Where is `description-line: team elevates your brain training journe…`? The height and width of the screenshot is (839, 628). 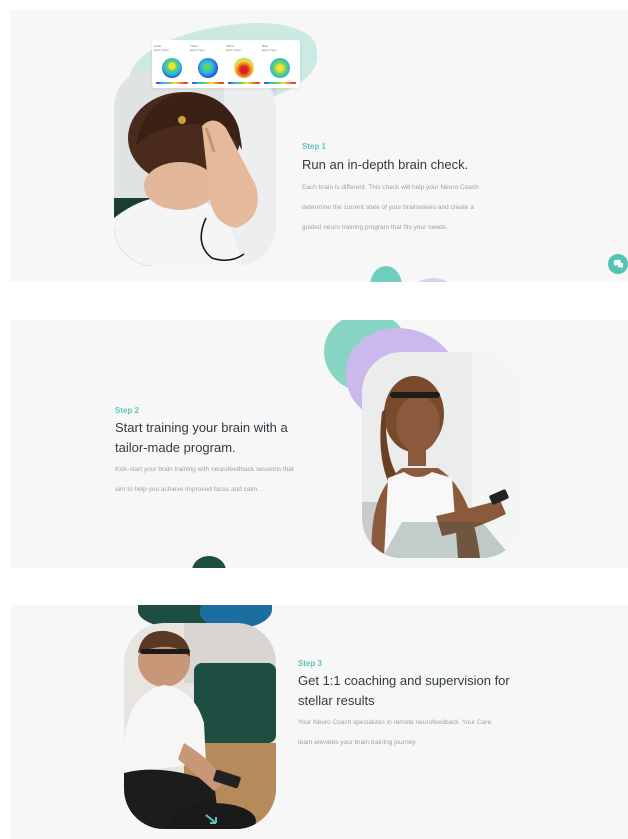 description-line: team elevates your brain training journe… is located at coordinates (357, 742).